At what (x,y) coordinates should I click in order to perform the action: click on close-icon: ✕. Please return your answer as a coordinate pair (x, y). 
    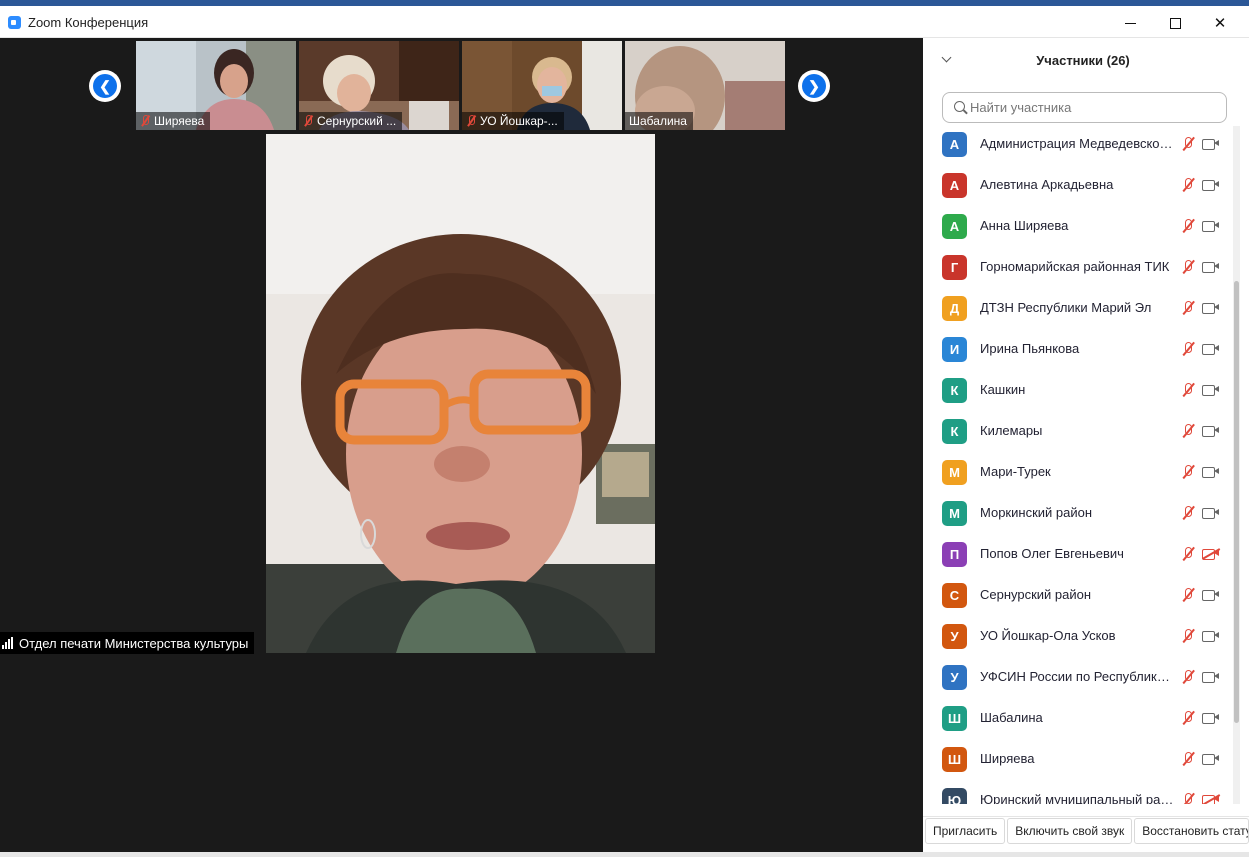
    Looking at the image, I should click on (1220, 23).